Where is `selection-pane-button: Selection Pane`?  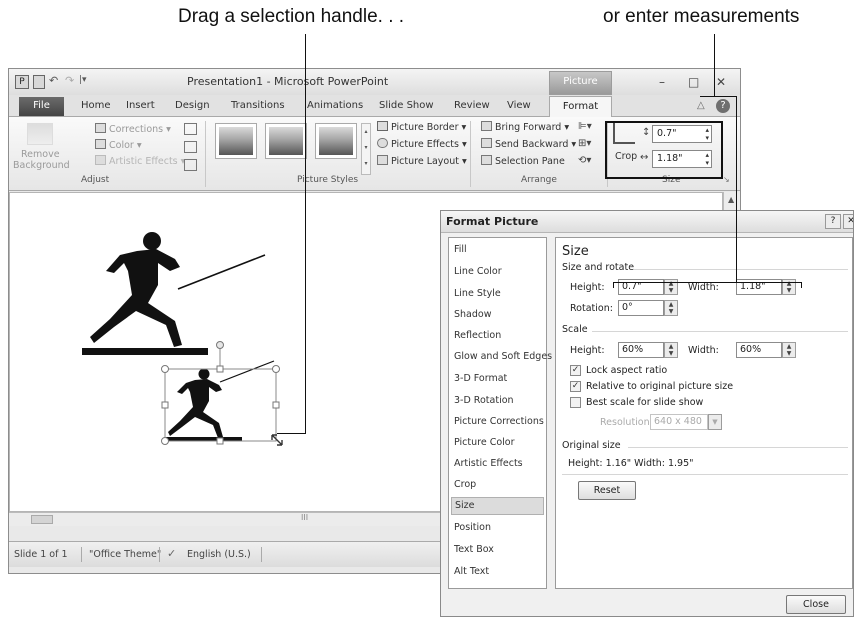
selection-pane-button: Selection Pane is located at coordinates (523, 161).